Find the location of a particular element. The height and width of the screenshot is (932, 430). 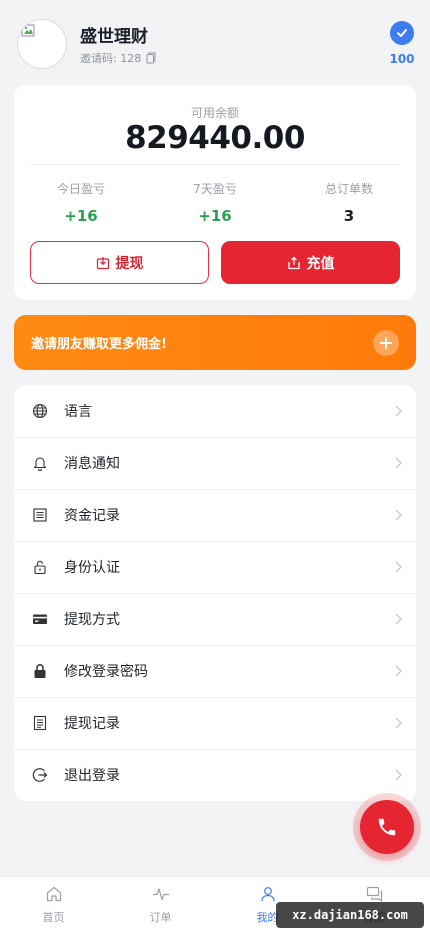

menu-item-withdraw-method: 提现方式 is located at coordinates (215, 619).